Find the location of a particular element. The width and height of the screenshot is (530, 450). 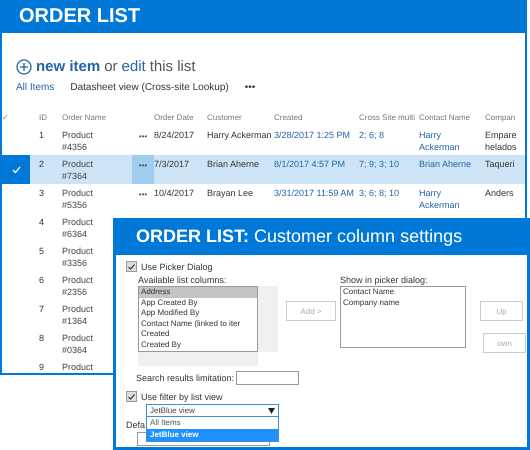

edit-link: edit is located at coordinates (134, 66).